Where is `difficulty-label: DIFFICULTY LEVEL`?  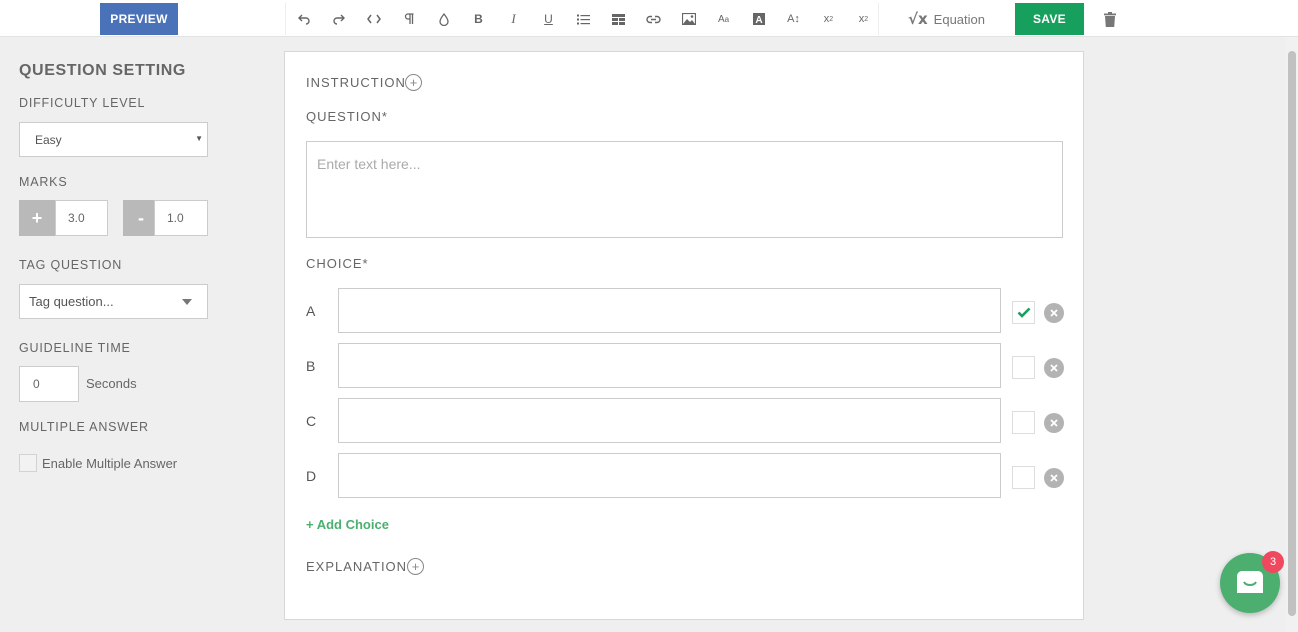 difficulty-label: DIFFICULTY LEVEL is located at coordinates (82, 103).